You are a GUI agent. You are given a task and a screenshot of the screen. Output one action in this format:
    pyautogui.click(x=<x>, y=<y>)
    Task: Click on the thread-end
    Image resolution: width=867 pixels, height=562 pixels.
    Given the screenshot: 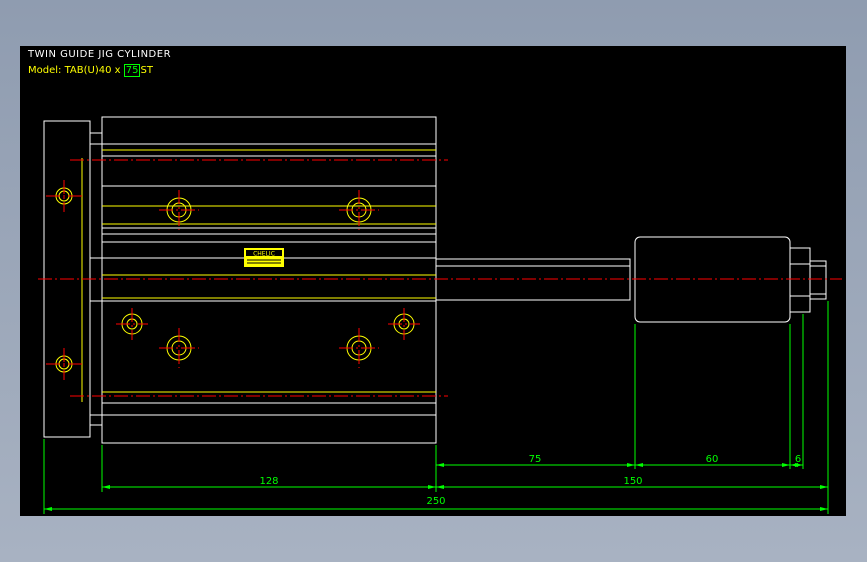 What is the action you would take?
    pyautogui.click(x=818, y=280)
    